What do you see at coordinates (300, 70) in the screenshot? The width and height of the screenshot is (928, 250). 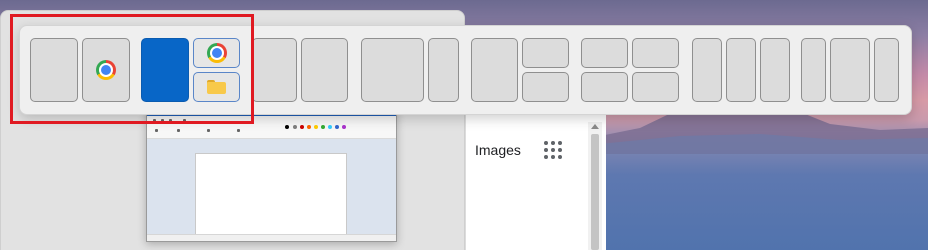 I see `snap-layout-two-thirds` at bounding box center [300, 70].